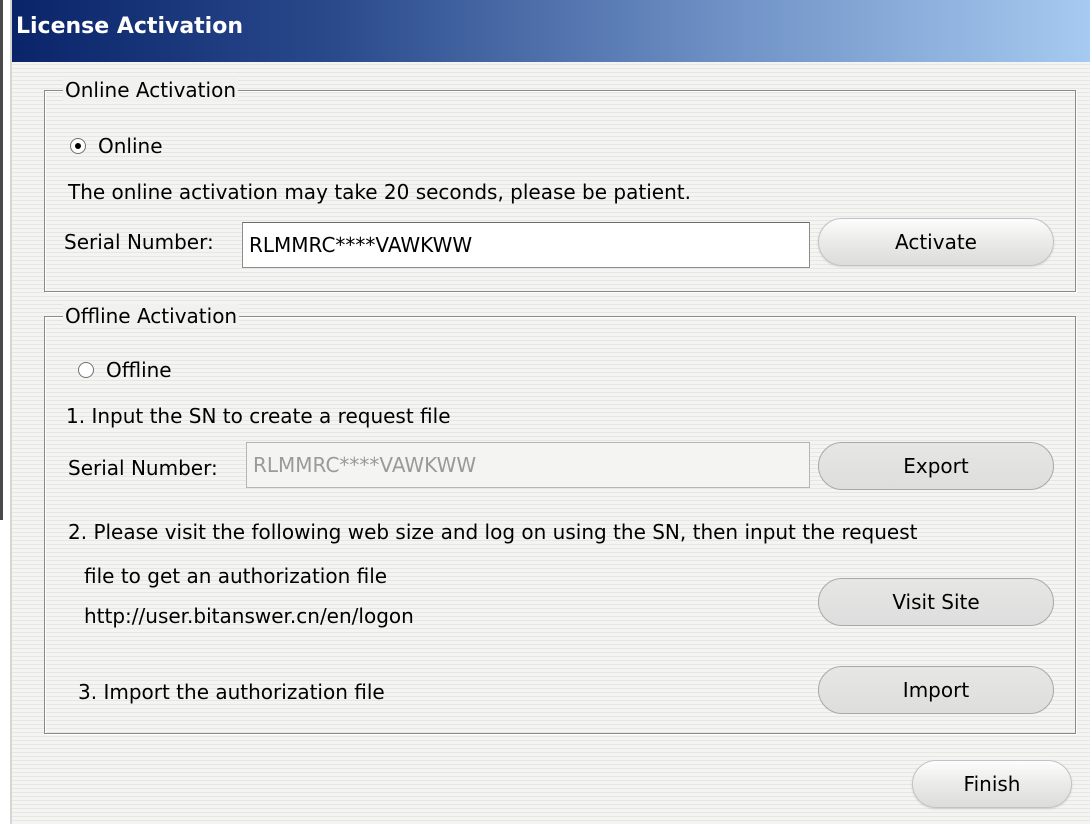 Image resolution: width=1090 pixels, height=824 pixels. Describe the element at coordinates (130, 146) in the screenshot. I see `online-radio-label: Online` at that location.